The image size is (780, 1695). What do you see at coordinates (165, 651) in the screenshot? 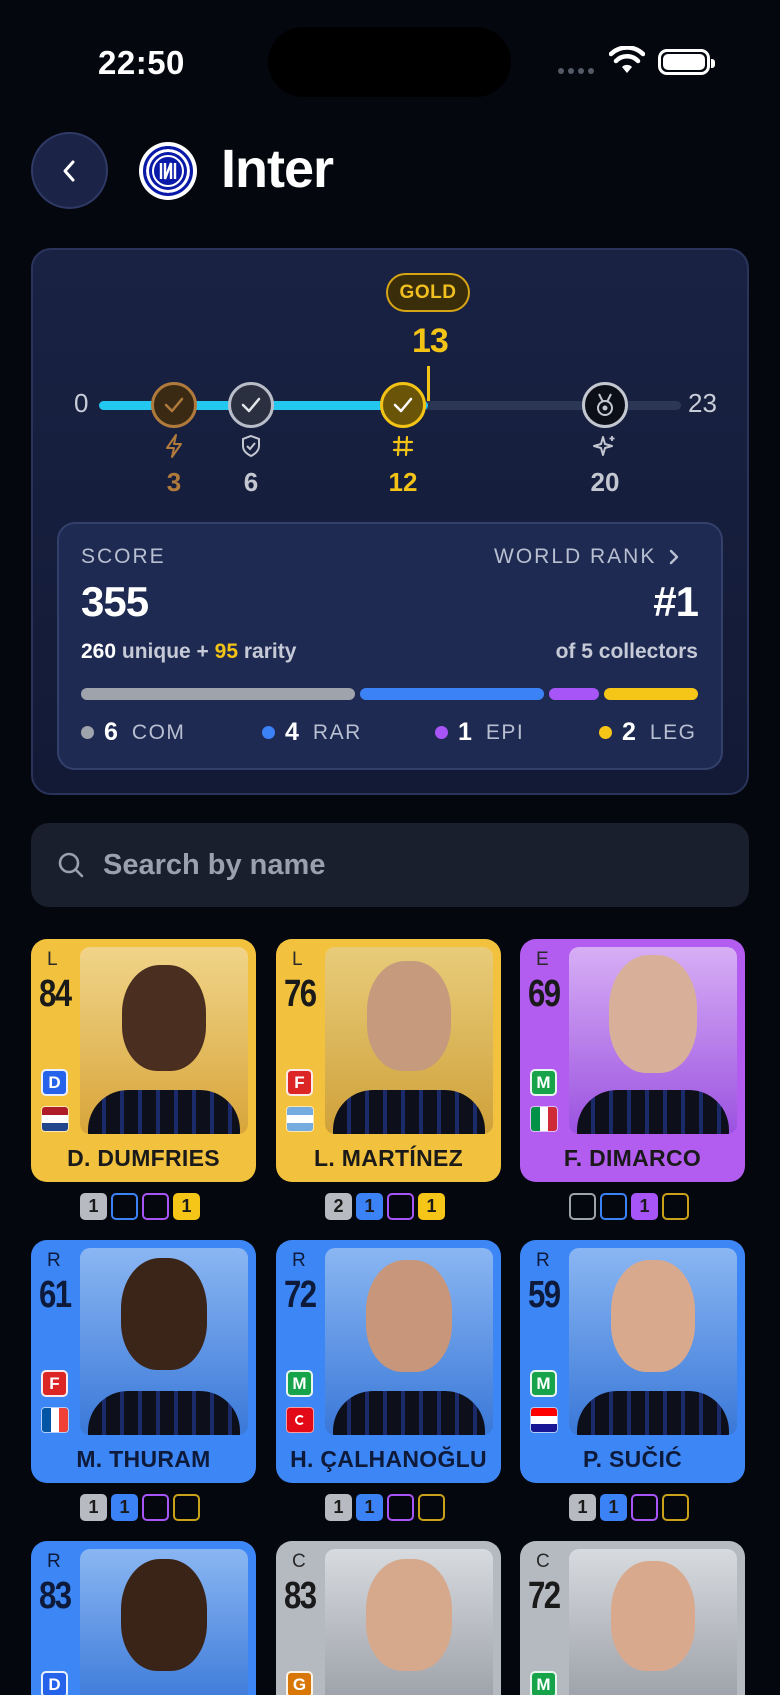
I see `unique-text: unique +` at bounding box center [165, 651].